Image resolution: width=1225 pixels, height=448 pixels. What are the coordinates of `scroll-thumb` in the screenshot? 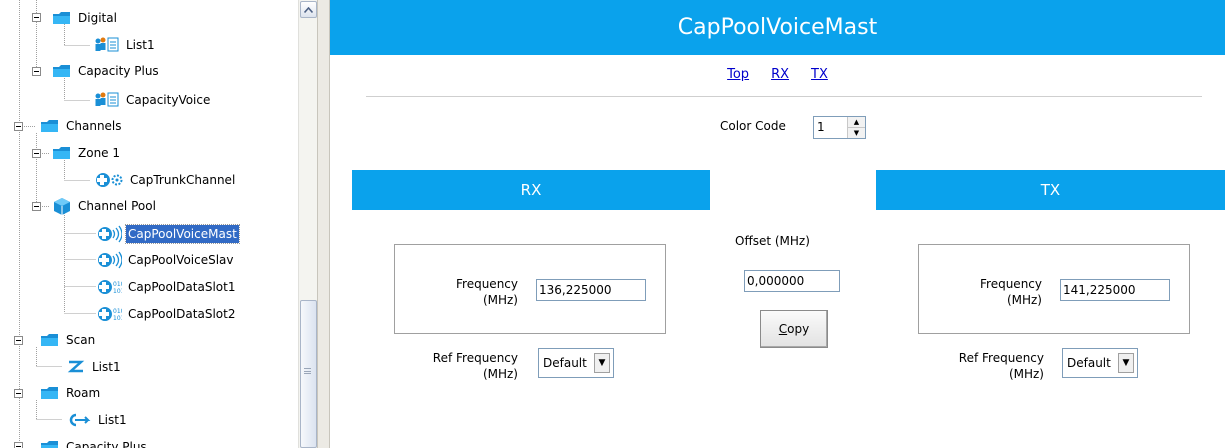 It's located at (308, 374).